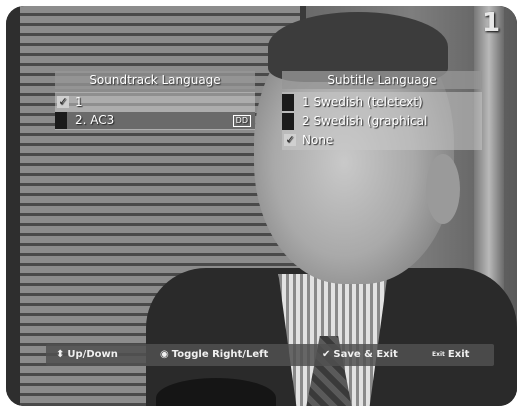 The height and width of the screenshot is (412, 523). I want to click on hint-toggle-label: Toggle Right/Left, so click(220, 354).